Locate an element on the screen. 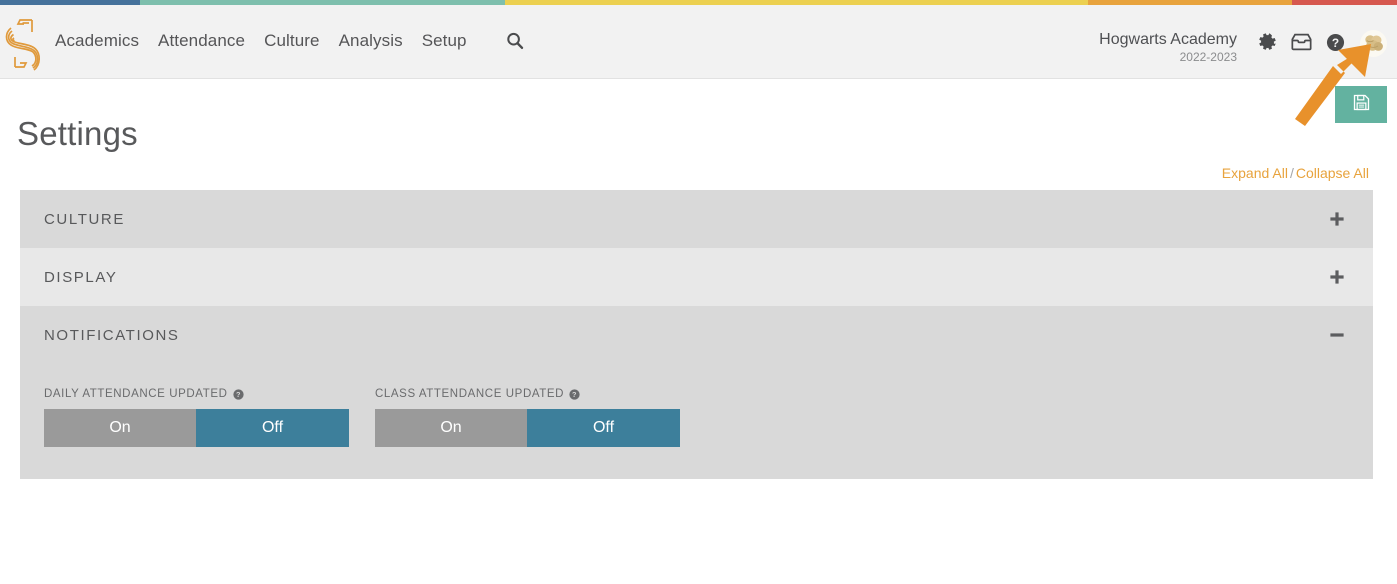 The image size is (1397, 584). gear-icon is located at coordinates (1267, 39).